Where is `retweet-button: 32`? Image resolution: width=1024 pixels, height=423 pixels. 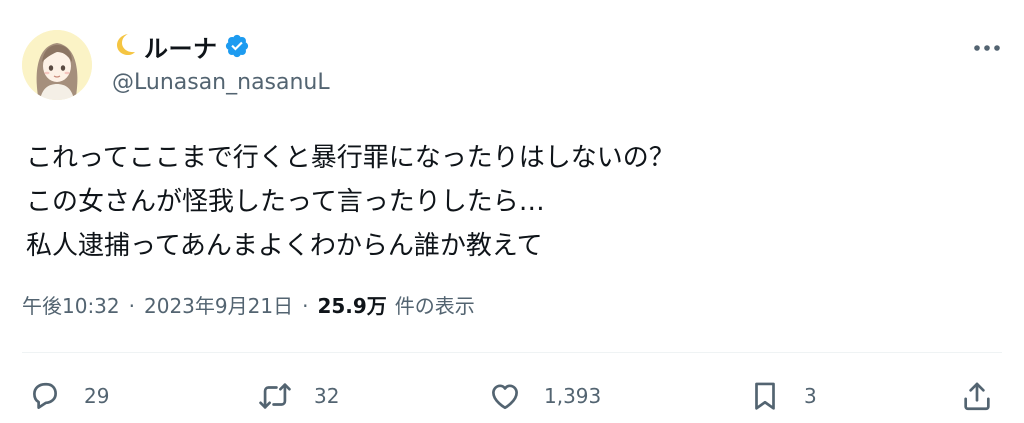
retweet-button: 32 is located at coordinates (298, 396).